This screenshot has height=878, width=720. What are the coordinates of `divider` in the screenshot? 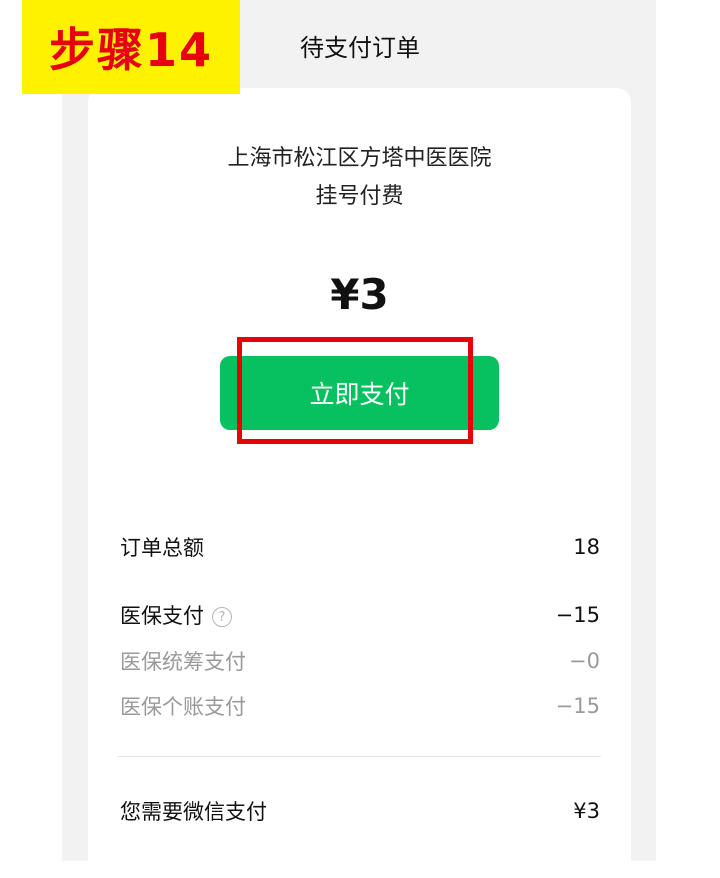 It's located at (359, 756).